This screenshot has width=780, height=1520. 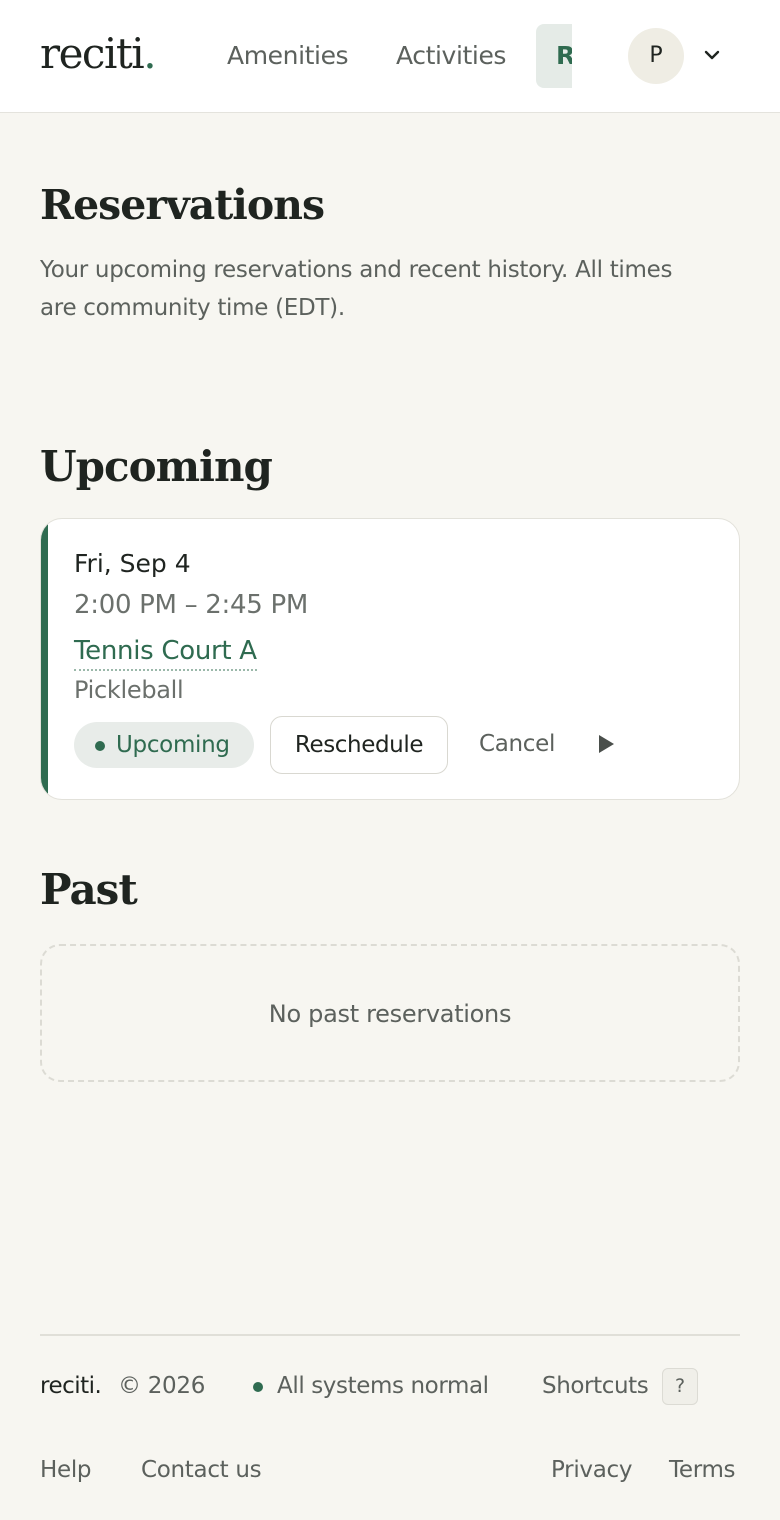 What do you see at coordinates (201, 1470) in the screenshot?
I see `footer-link-contact: Contact us` at bounding box center [201, 1470].